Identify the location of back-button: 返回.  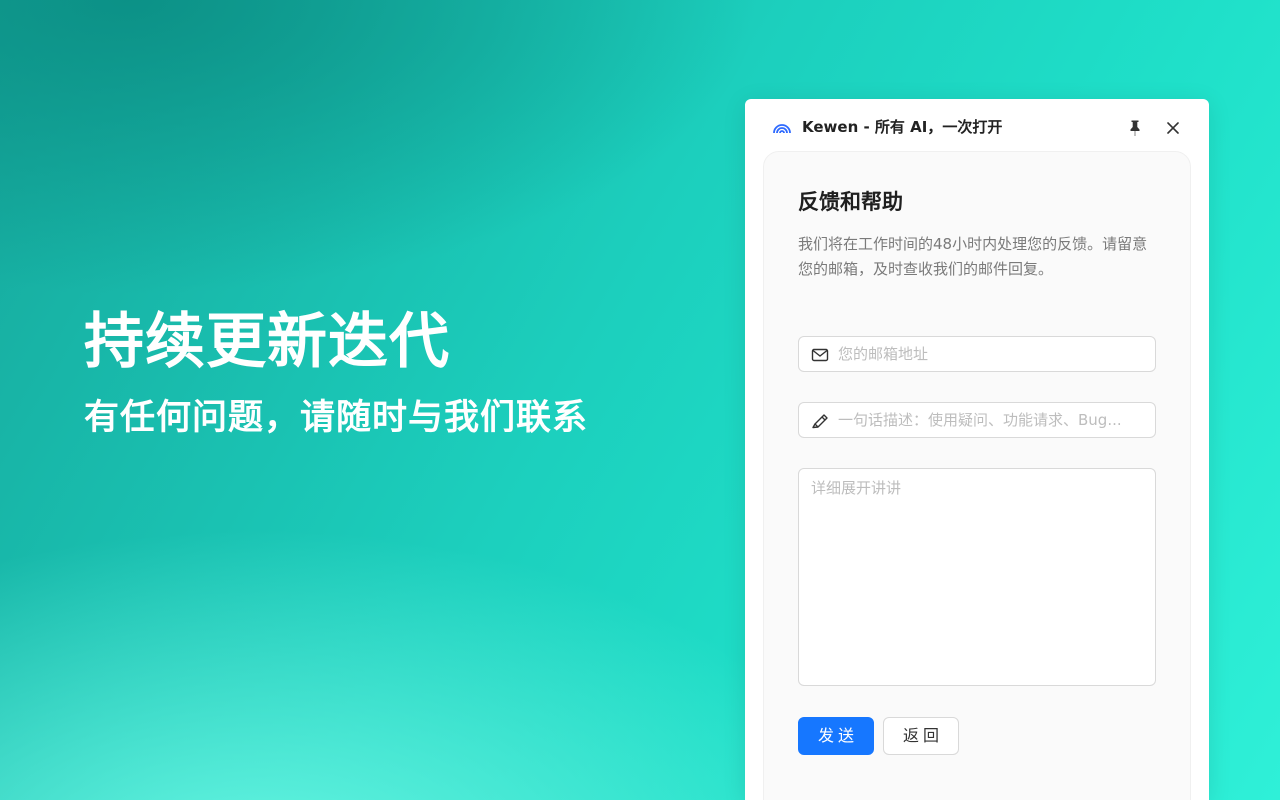
(921, 736).